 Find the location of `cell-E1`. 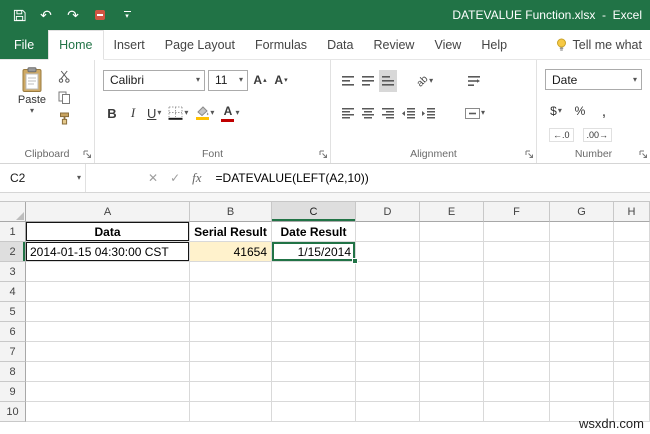

cell-E1 is located at coordinates (452, 232).